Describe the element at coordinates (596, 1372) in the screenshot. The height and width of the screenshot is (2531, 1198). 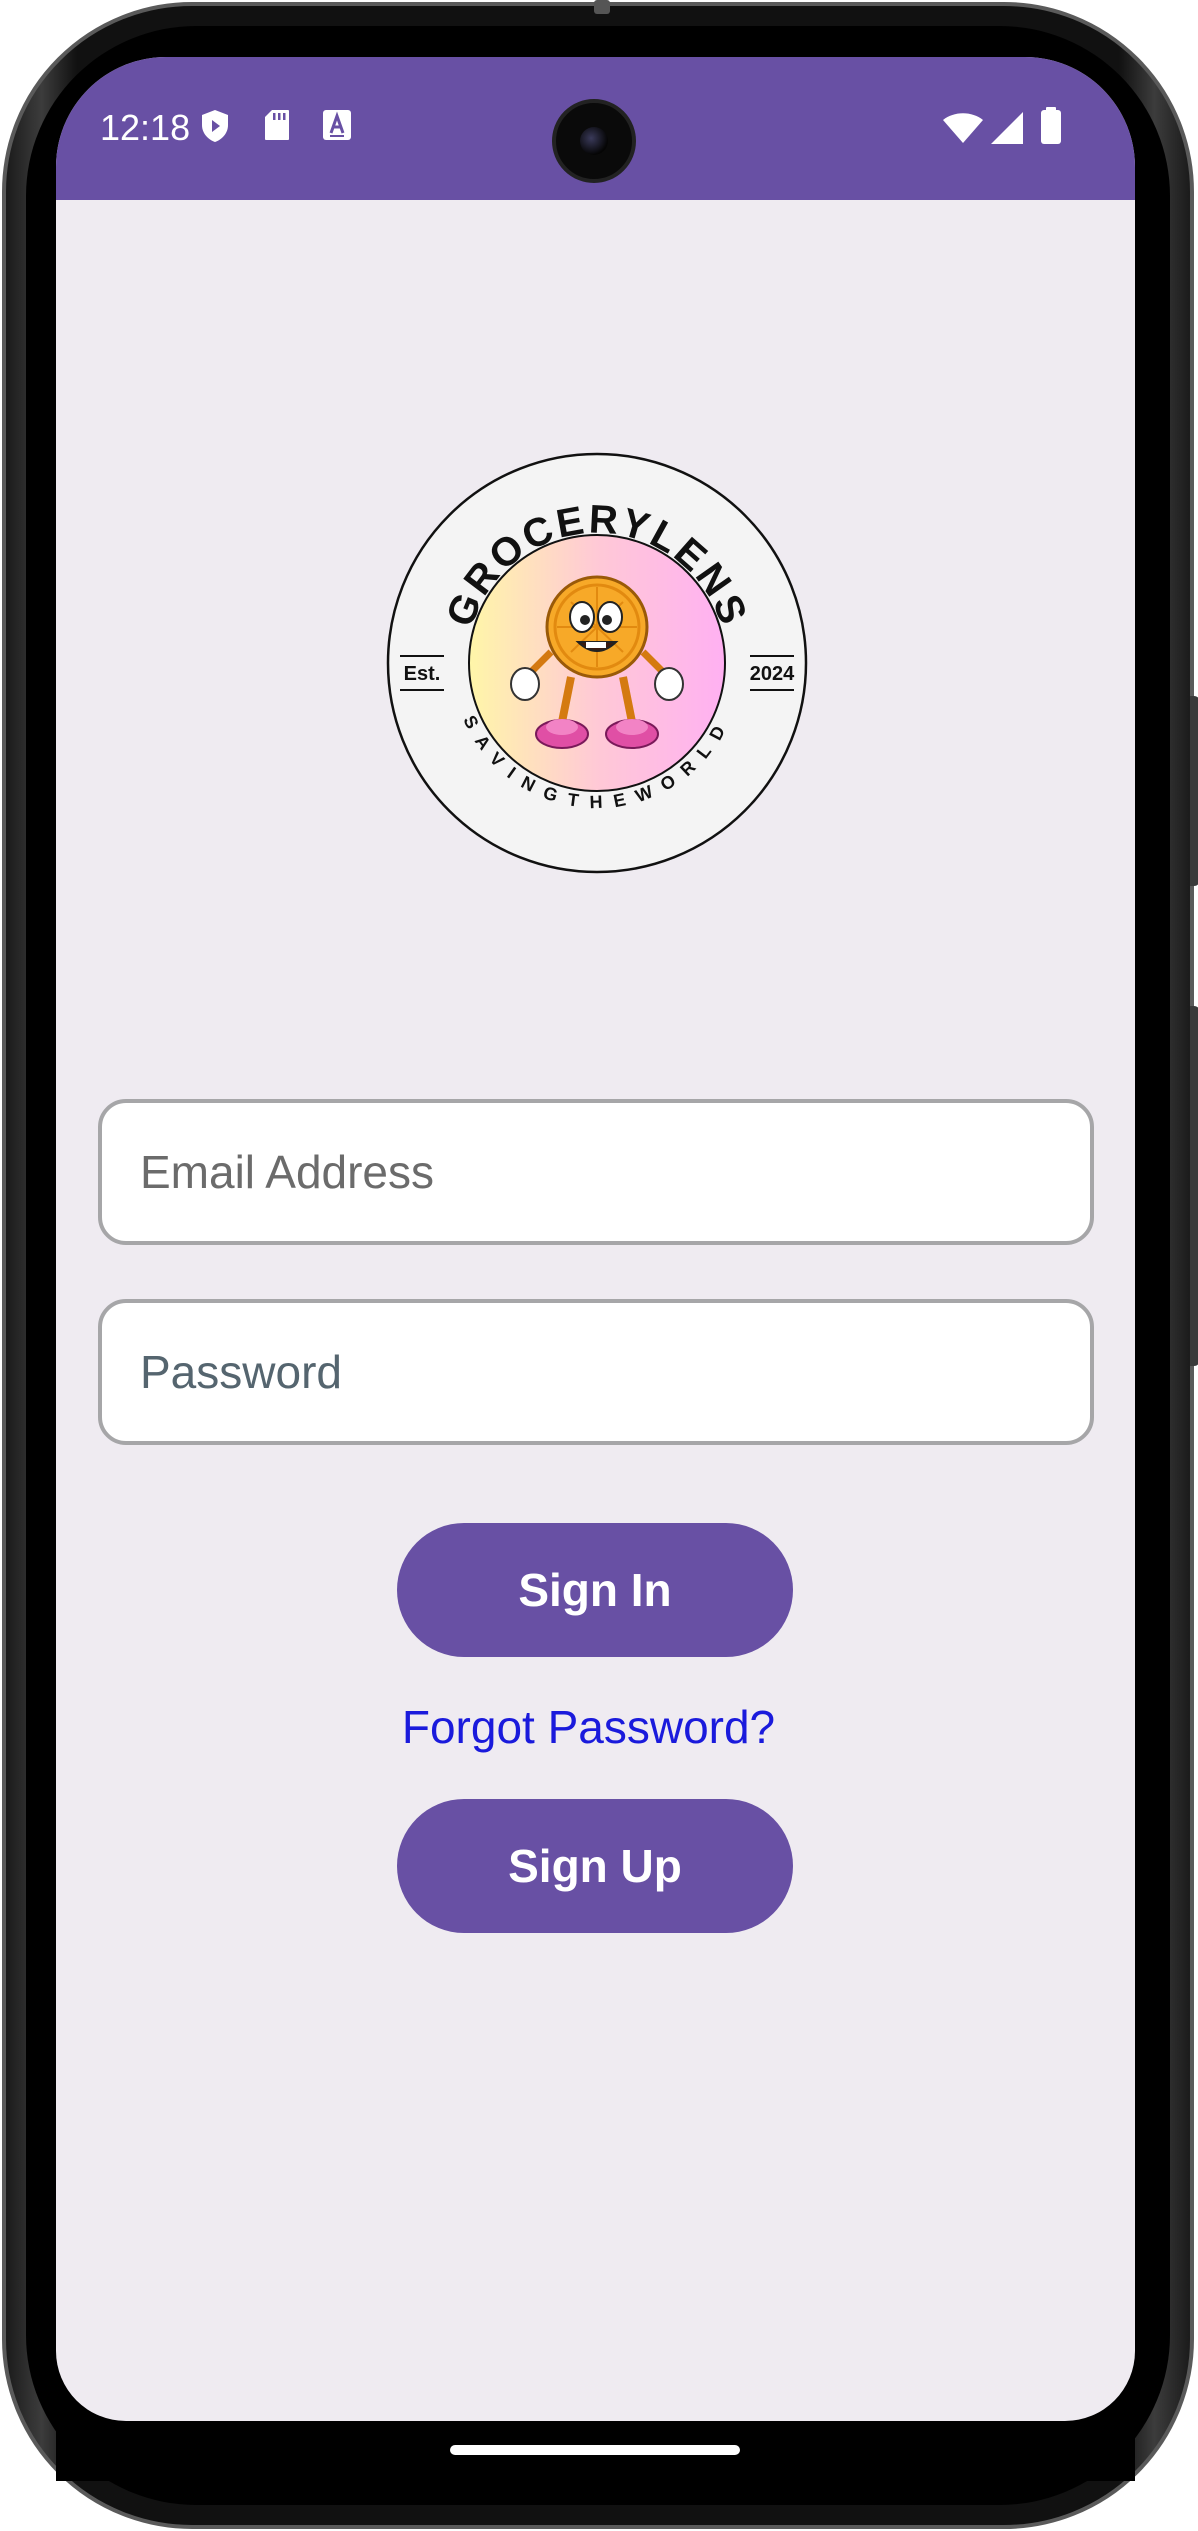
I see `password-field` at that location.